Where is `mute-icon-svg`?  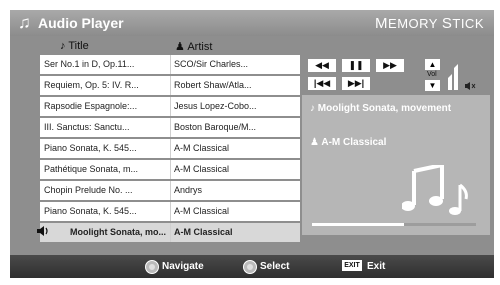
mute-icon-svg is located at coordinates (470, 86).